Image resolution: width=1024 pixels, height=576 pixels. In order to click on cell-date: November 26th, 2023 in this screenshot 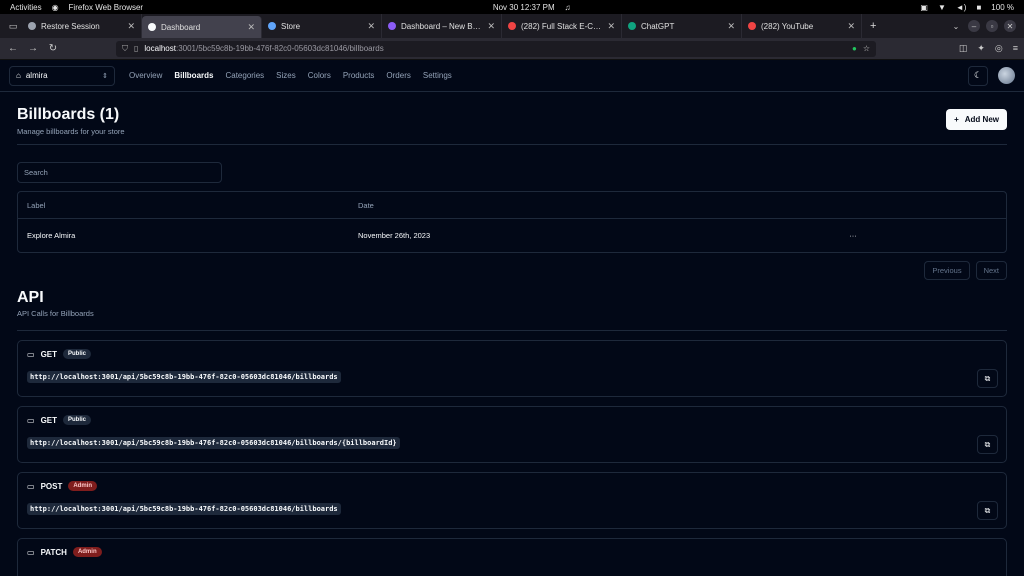, I will do `click(394, 235)`.